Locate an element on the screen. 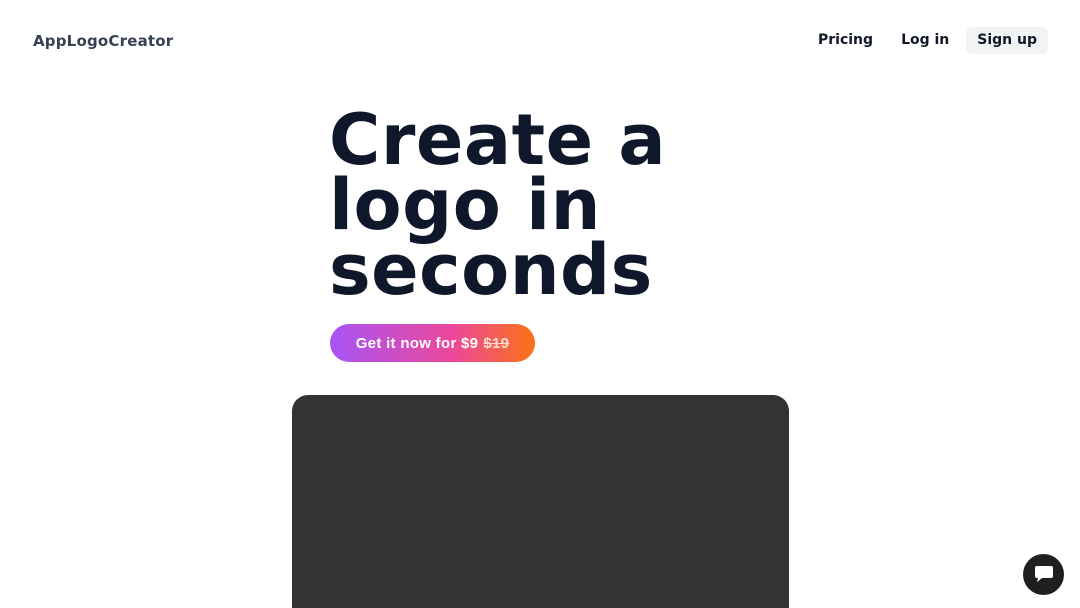  top-nav: Pricing Log in Sign up is located at coordinates (924, 40).